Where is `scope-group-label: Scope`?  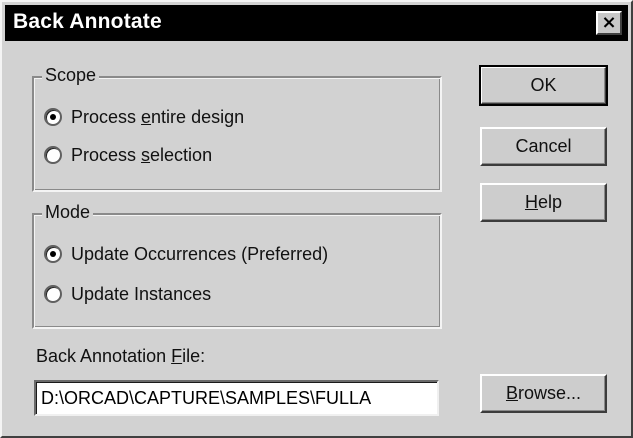
scope-group-label: Scope is located at coordinates (71, 75).